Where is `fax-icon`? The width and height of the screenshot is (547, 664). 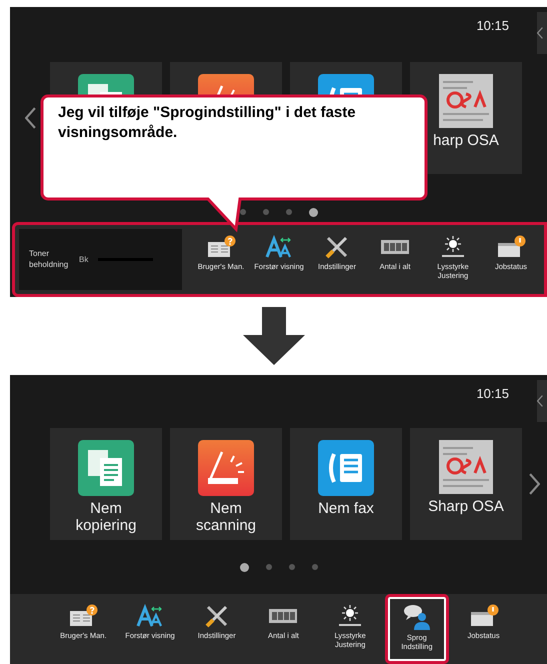
fax-icon is located at coordinates (346, 468).